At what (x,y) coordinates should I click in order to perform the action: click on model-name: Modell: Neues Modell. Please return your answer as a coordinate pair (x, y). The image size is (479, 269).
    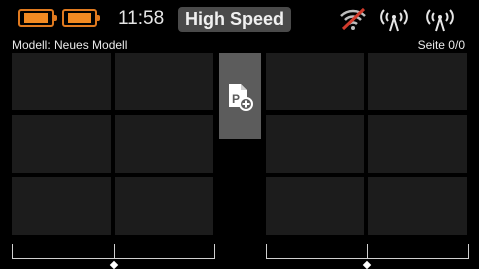
    Looking at the image, I should click on (70, 45).